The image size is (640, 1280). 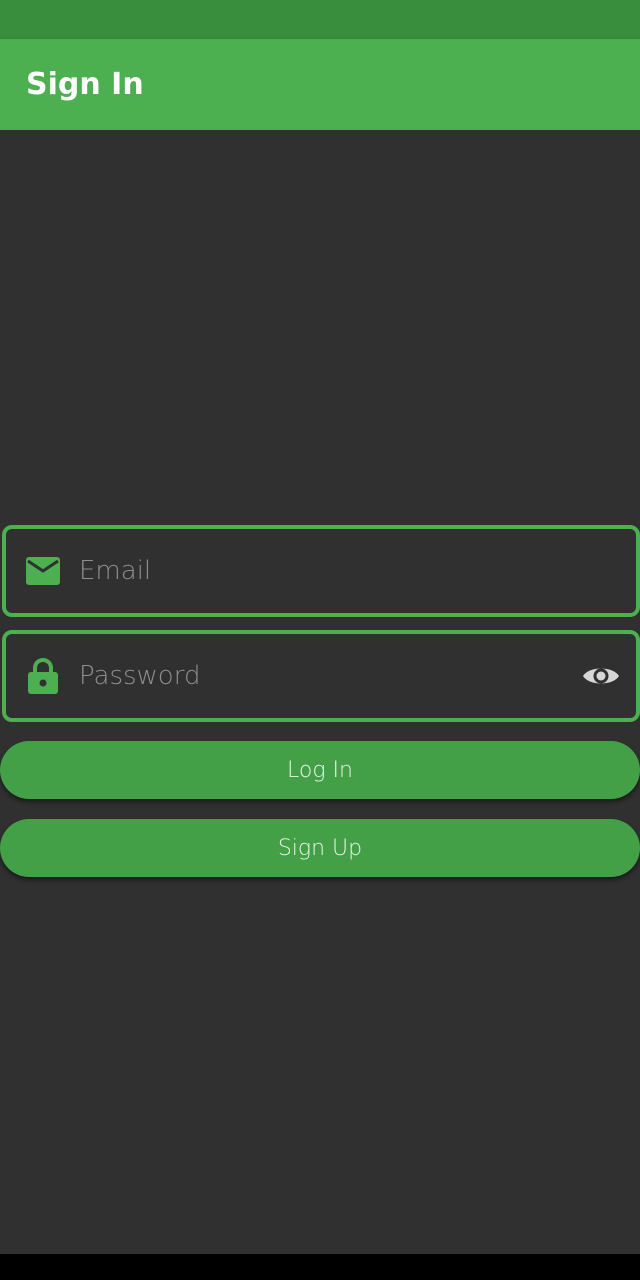 What do you see at coordinates (43, 571) in the screenshot?
I see `mail-icon` at bounding box center [43, 571].